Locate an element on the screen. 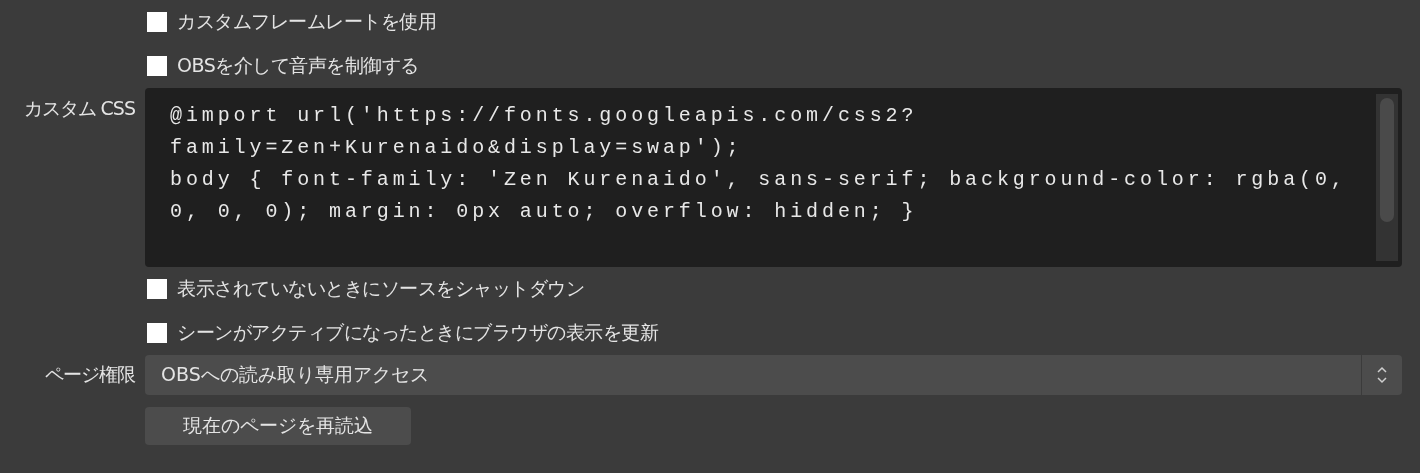  checkbox-option: カスタムフレームレートを使用 is located at coordinates (773, 22).